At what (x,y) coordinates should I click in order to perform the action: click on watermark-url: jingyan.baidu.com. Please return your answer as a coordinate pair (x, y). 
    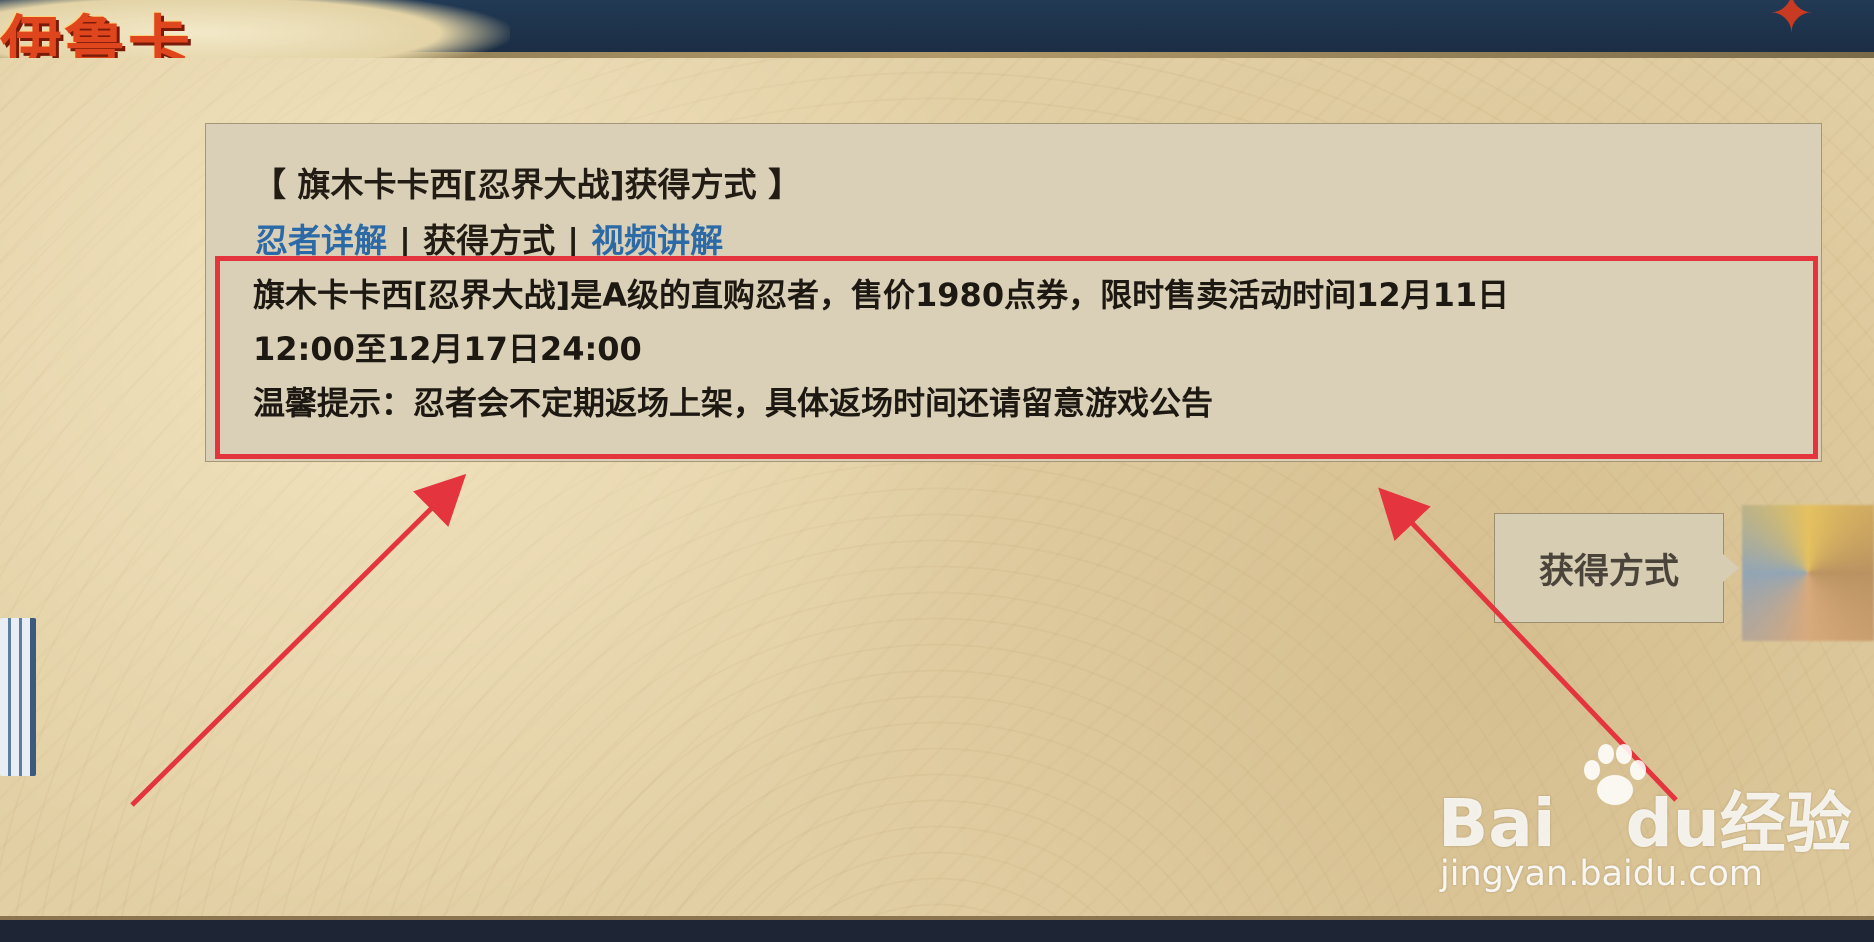
    Looking at the image, I should click on (1601, 874).